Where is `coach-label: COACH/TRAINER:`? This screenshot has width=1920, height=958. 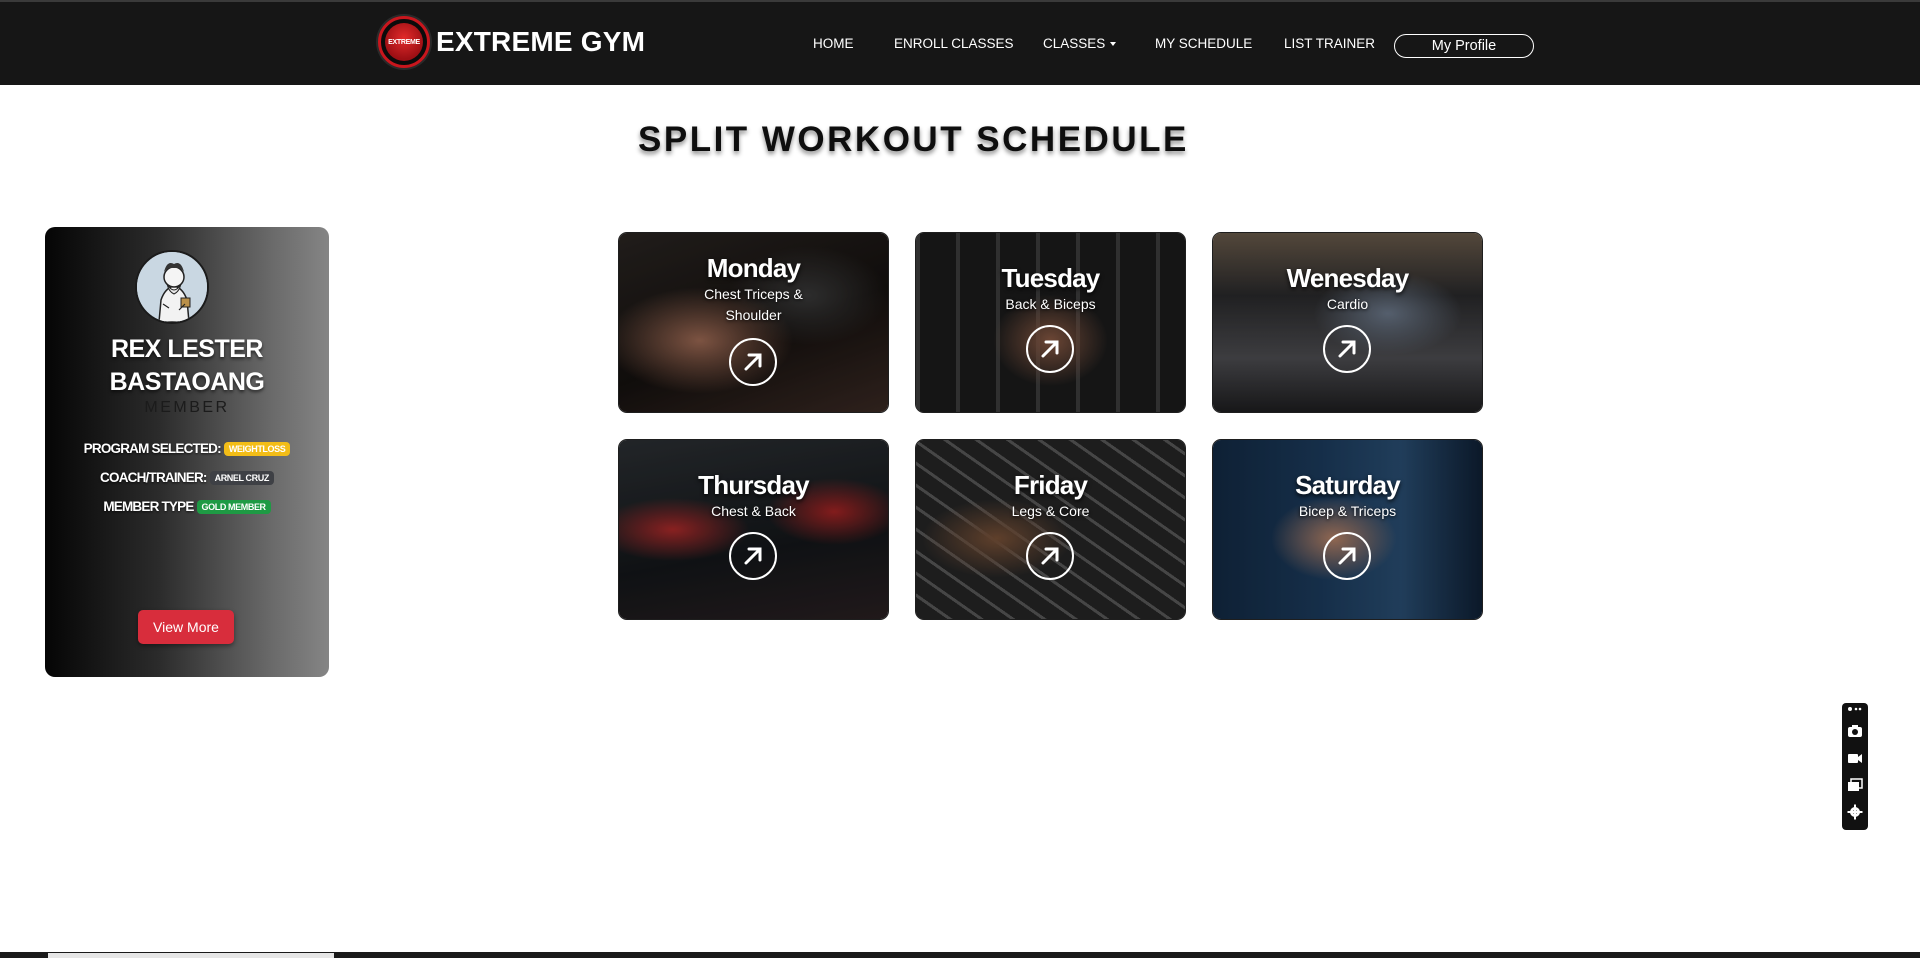 coach-label: COACH/TRAINER: is located at coordinates (153, 477).